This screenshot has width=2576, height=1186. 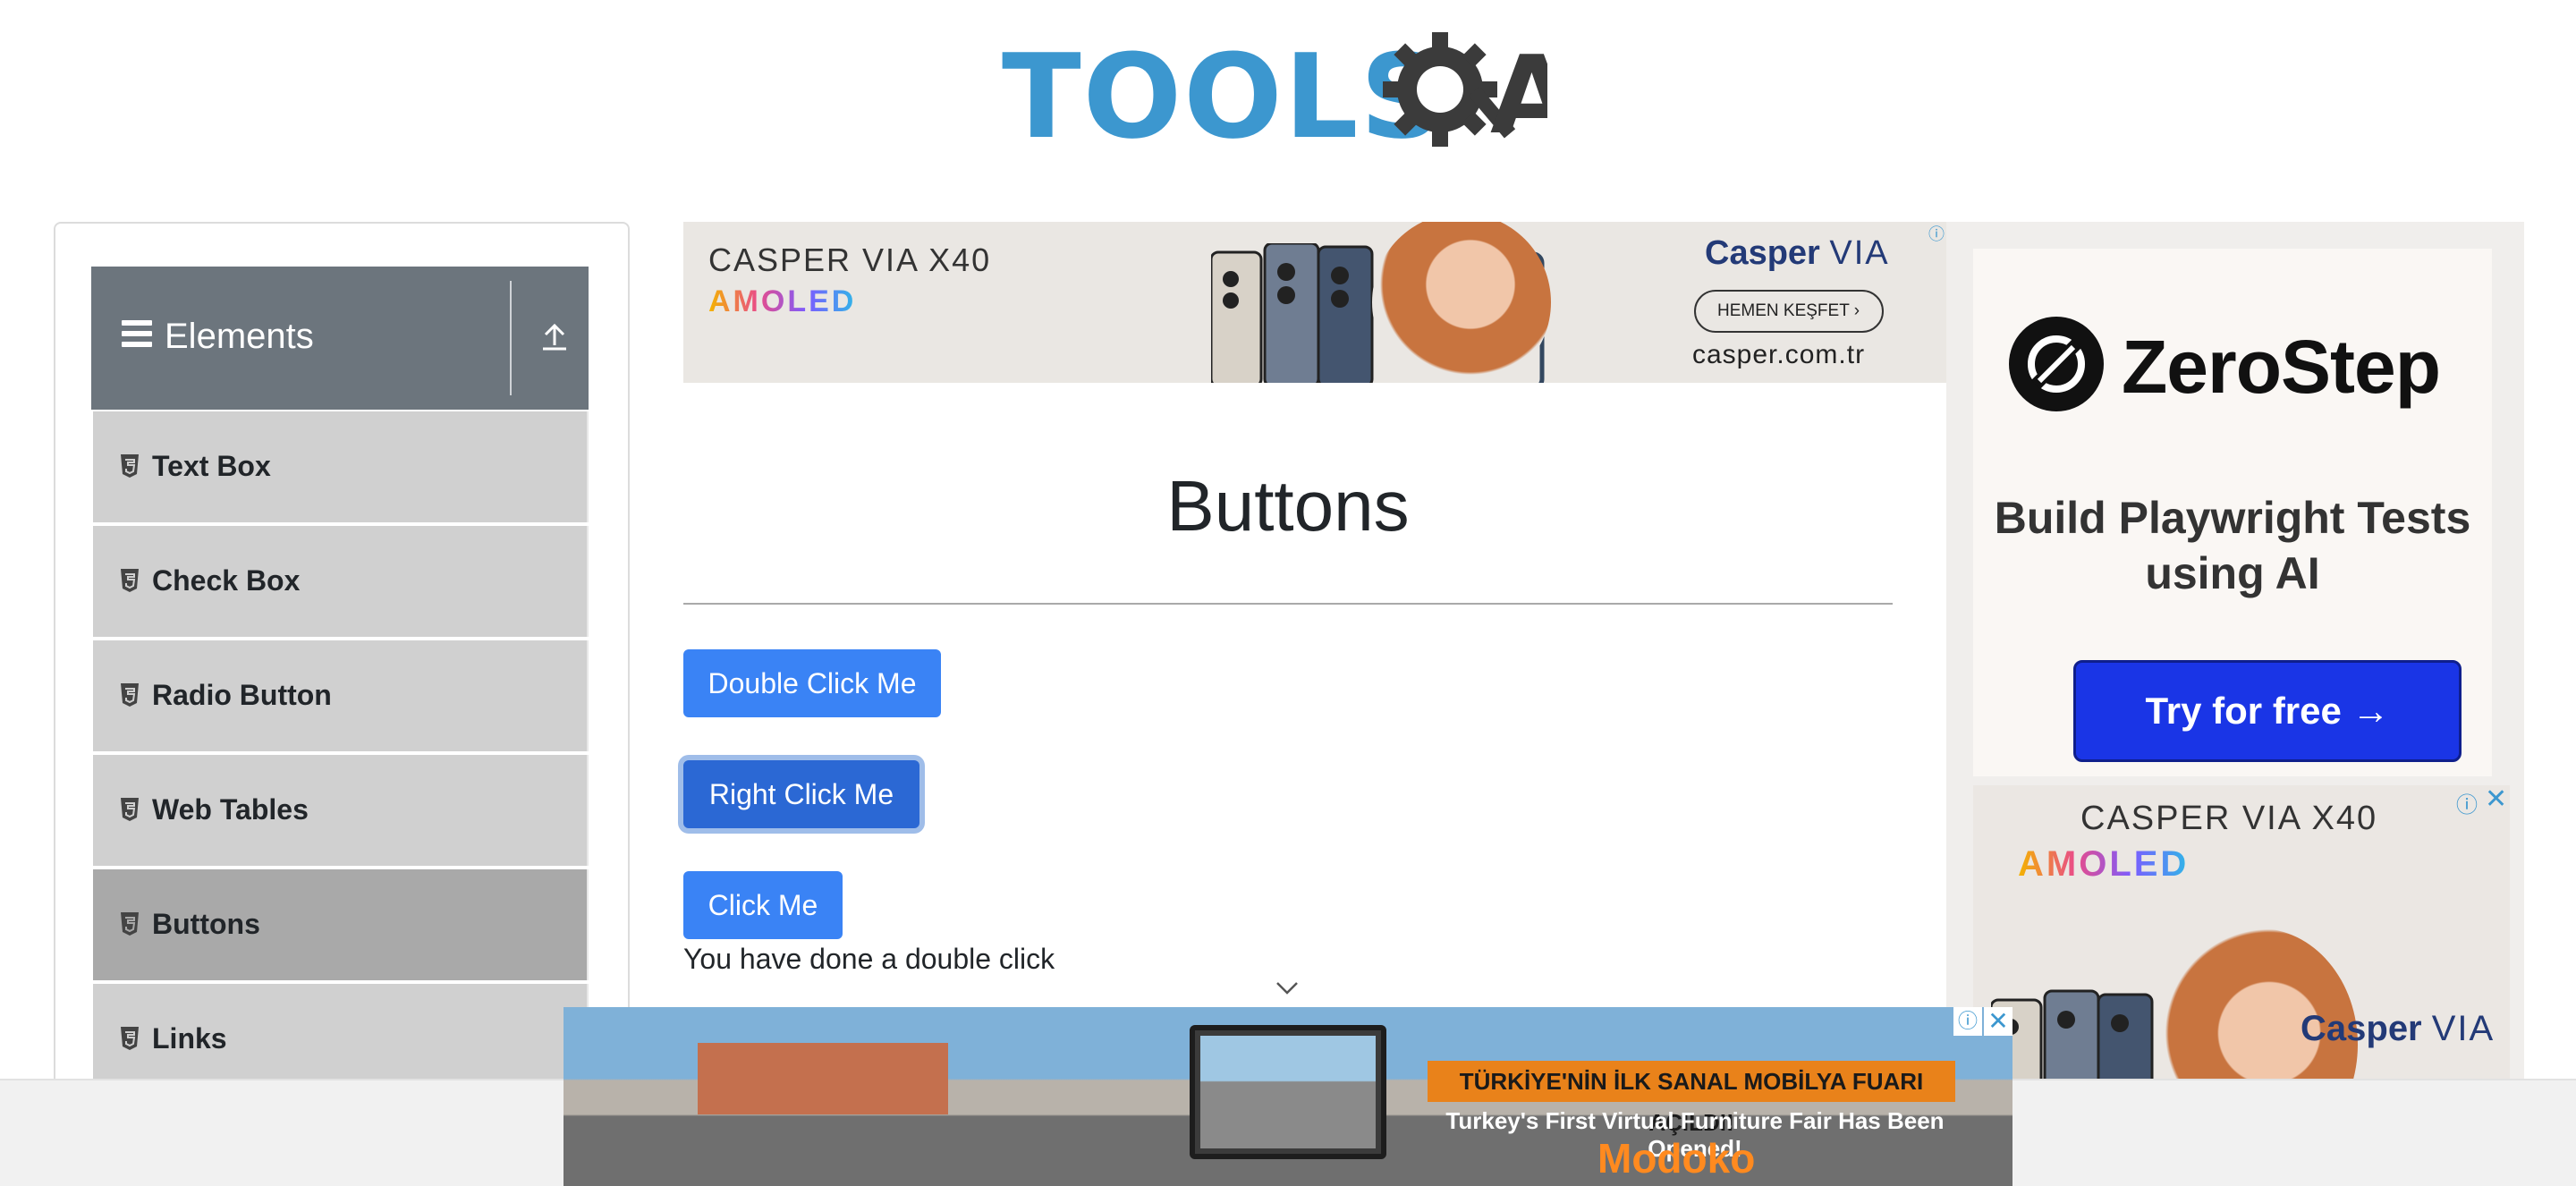 What do you see at coordinates (1461, 302) in the screenshot?
I see `model-image` at bounding box center [1461, 302].